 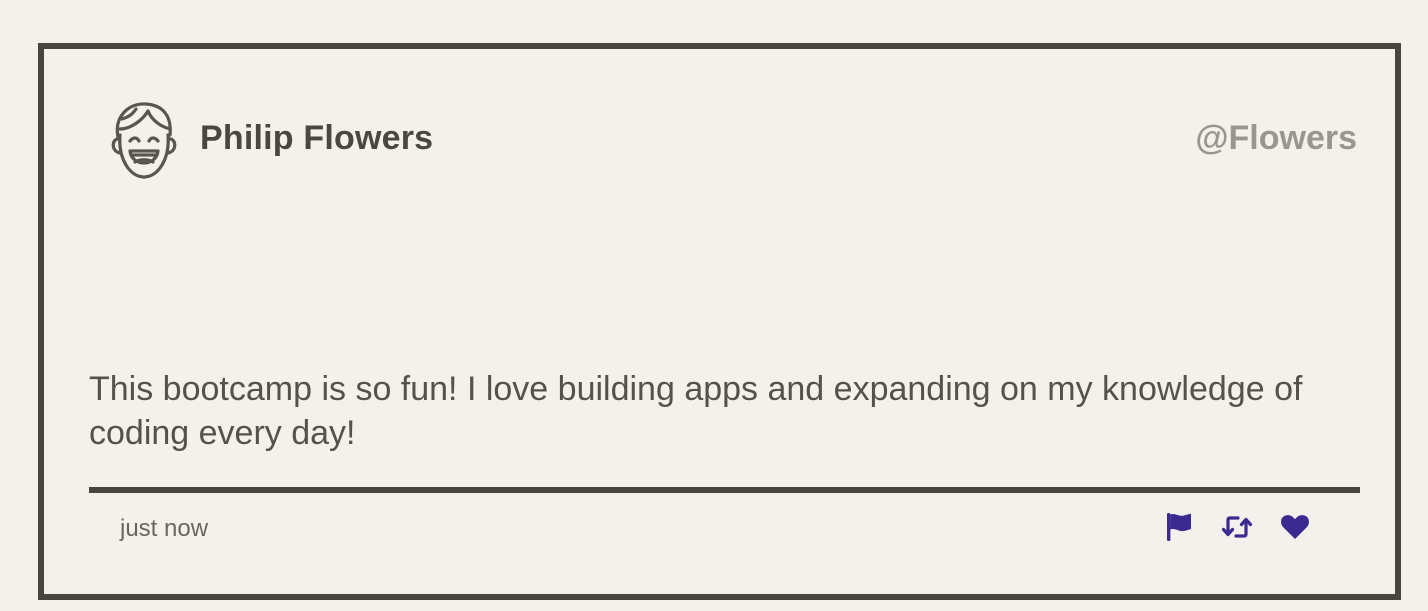 I want to click on display-name: Philip Flowers, so click(x=317, y=138).